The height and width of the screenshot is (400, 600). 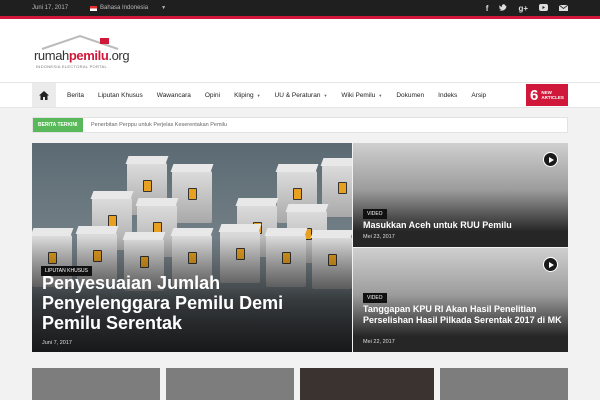 I want to click on logo-wordmark: rumahpemilu.org, so click(x=82, y=55).